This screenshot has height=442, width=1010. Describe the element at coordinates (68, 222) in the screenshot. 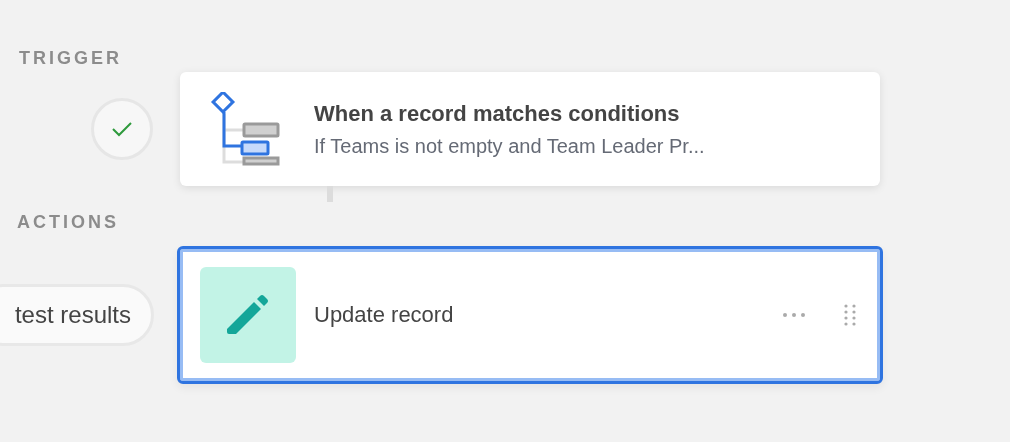

I see `section-label: ACTIONS` at that location.